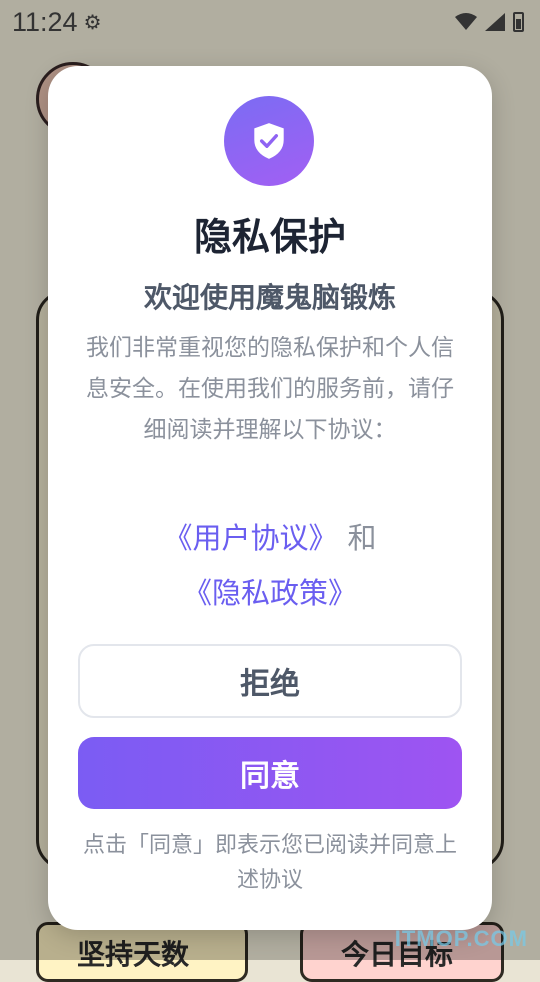 This screenshot has width=540, height=982. Describe the element at coordinates (45, 21) in the screenshot. I see `status-time: 11:24` at that location.